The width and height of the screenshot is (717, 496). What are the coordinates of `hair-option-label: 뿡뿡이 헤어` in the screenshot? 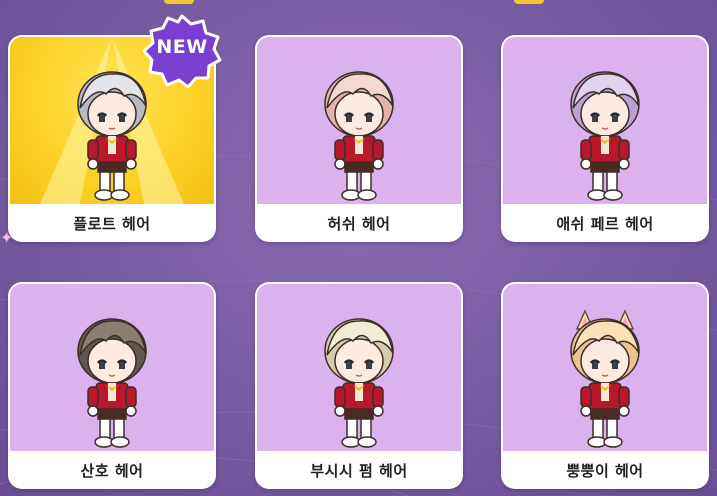 It's located at (605, 470).